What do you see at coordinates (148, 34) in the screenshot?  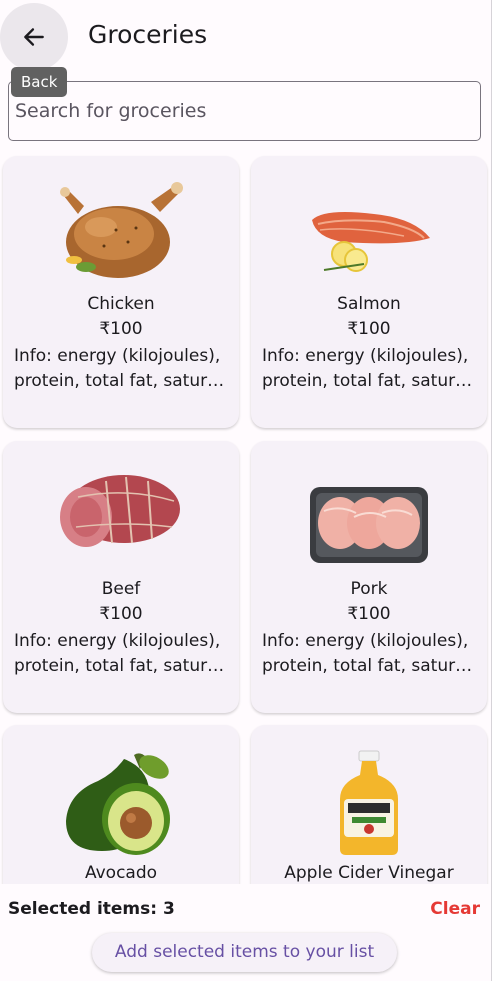 I see `page-title: Groceries` at bounding box center [148, 34].